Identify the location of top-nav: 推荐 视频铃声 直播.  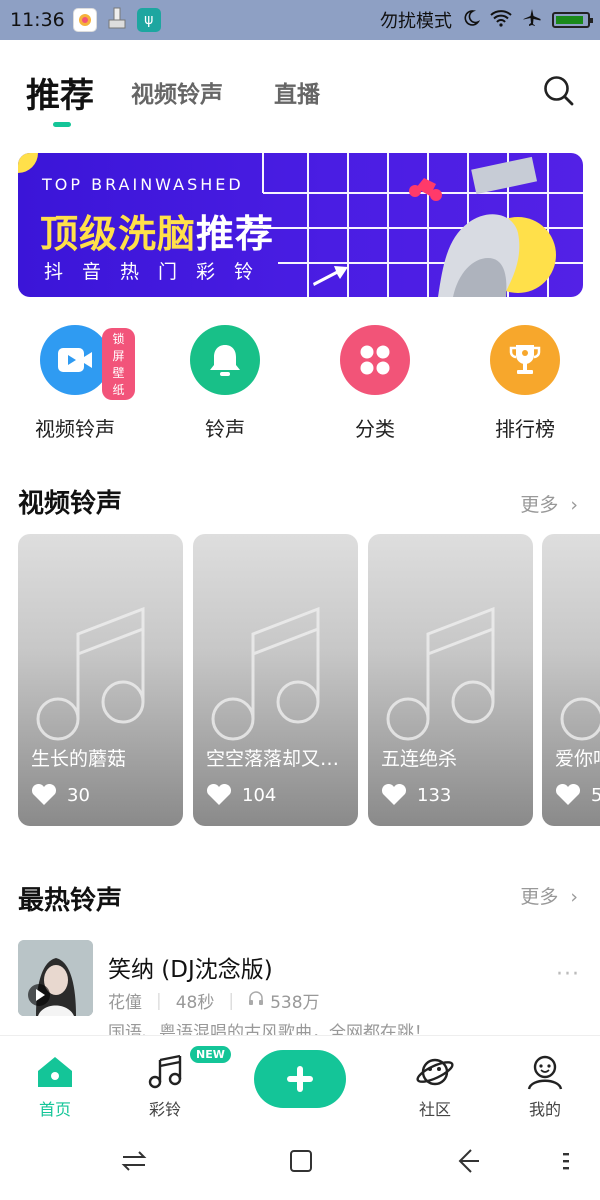
(300, 90).